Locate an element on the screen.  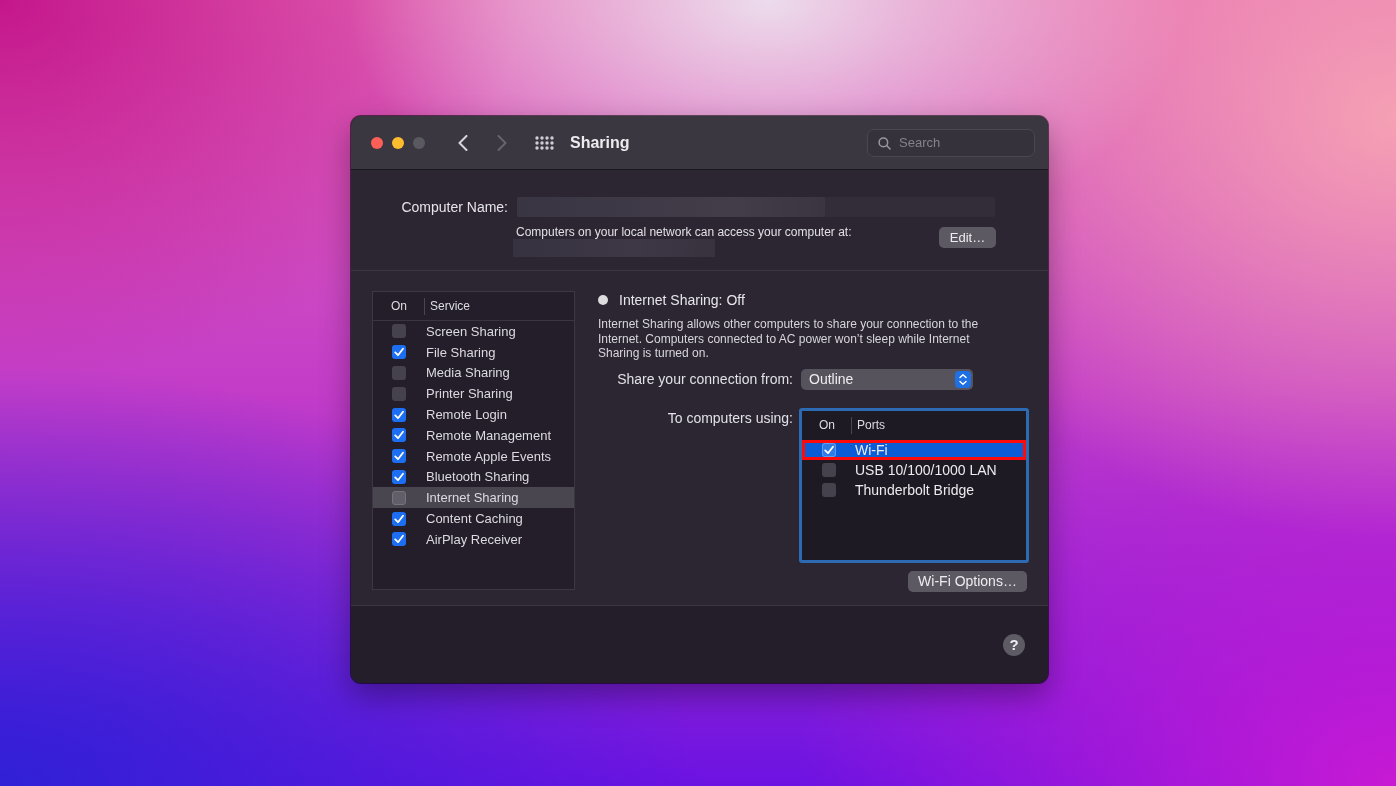
computer-name-field is located at coordinates (756, 207).